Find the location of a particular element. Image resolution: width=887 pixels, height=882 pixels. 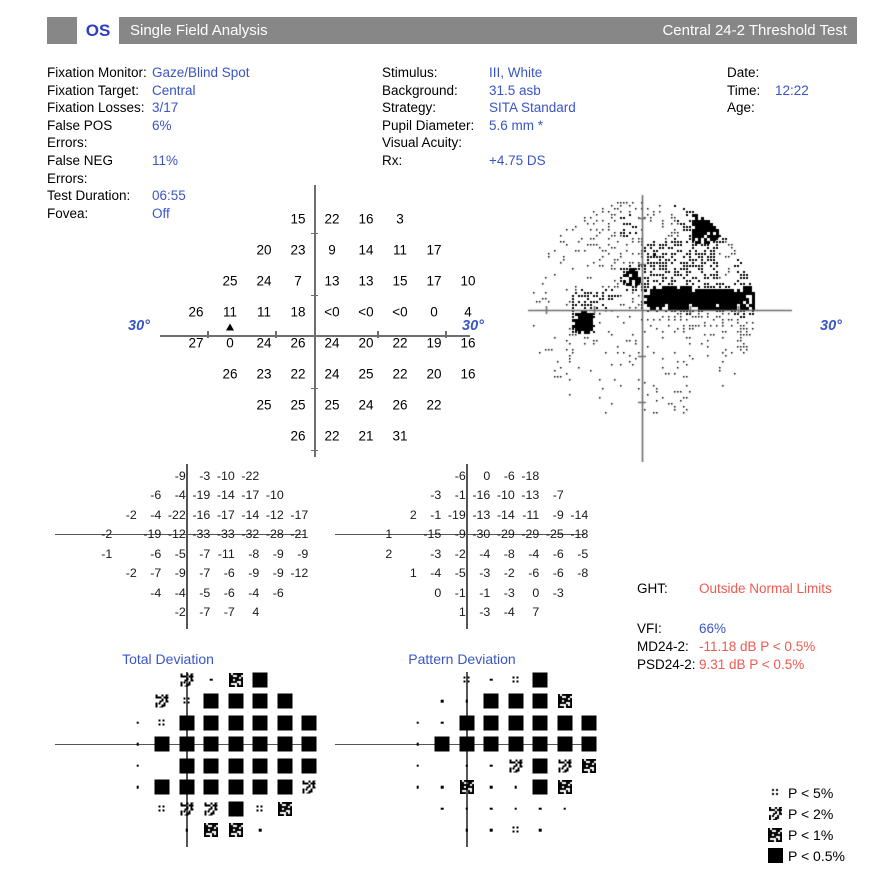

pattern-deviation-value: 1 is located at coordinates (389, 534).